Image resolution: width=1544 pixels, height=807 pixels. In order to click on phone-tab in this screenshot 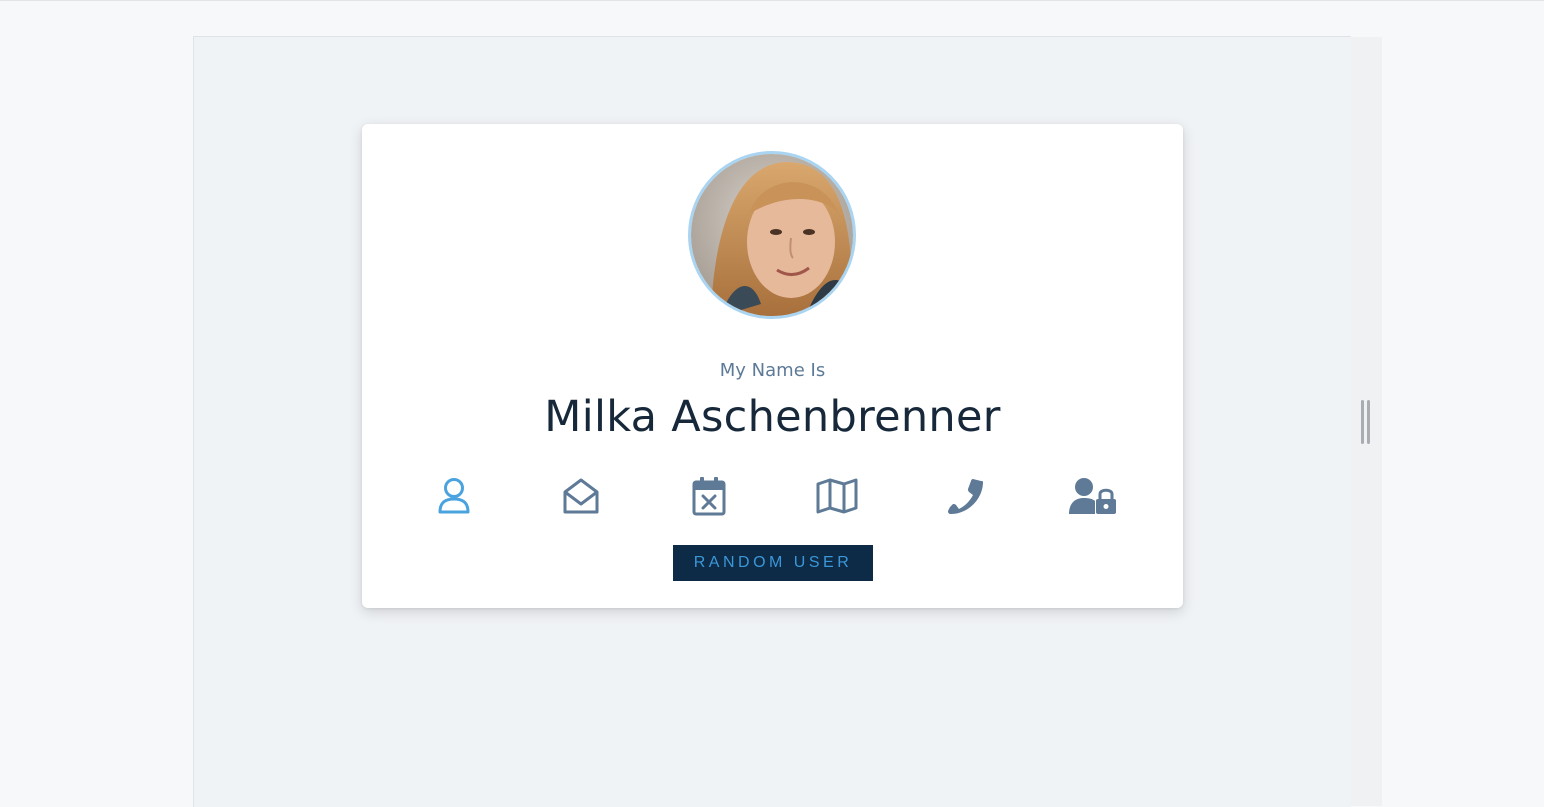, I will do `click(965, 496)`.